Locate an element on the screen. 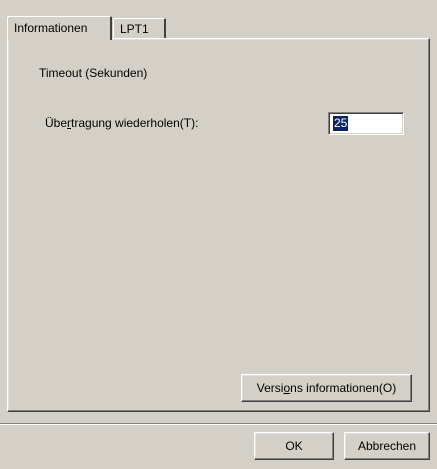 The width and height of the screenshot is (437, 469). ok-button: OK is located at coordinates (294, 446).